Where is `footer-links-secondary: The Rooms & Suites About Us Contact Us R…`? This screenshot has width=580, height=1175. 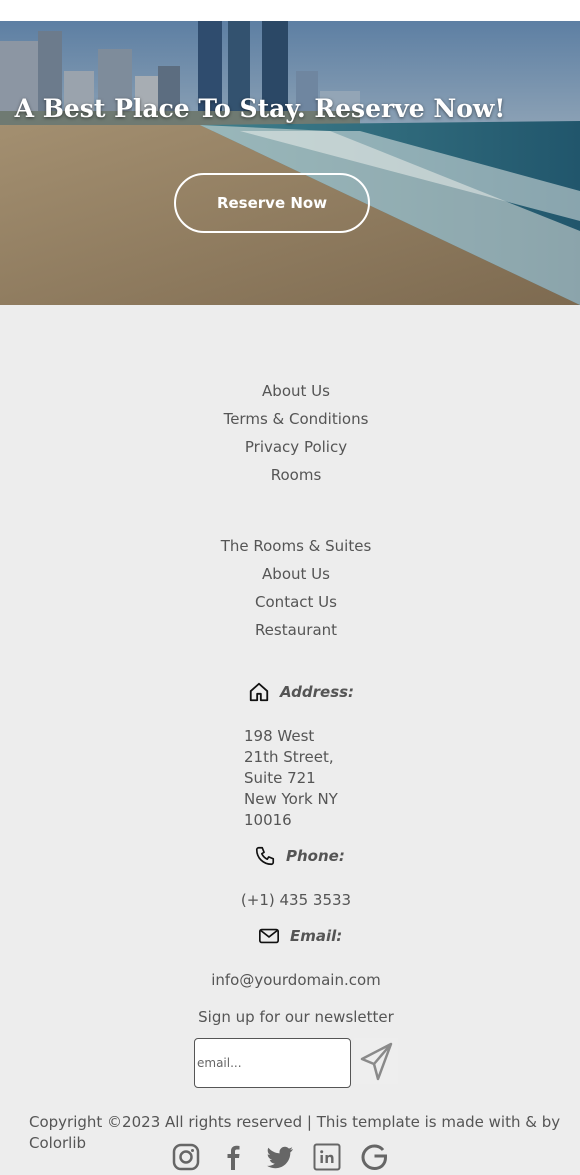 footer-links-secondary: The Rooms & Suites About Us Contact Us R… is located at coordinates (290, 588).